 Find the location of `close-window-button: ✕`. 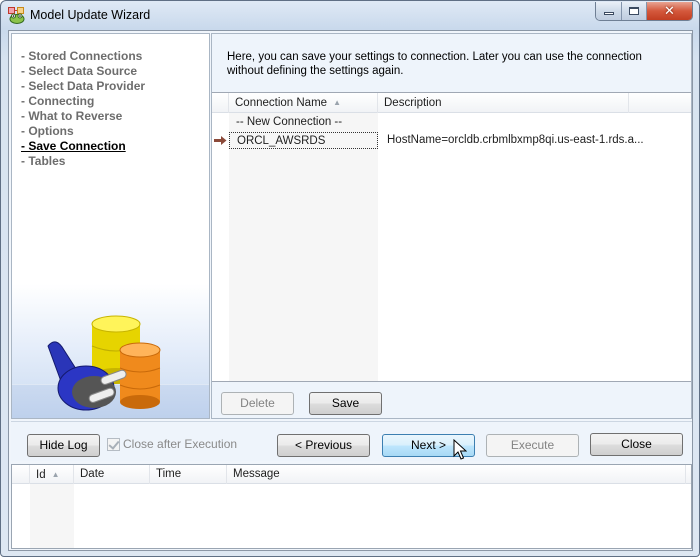

close-window-button: ✕ is located at coordinates (669, 11).